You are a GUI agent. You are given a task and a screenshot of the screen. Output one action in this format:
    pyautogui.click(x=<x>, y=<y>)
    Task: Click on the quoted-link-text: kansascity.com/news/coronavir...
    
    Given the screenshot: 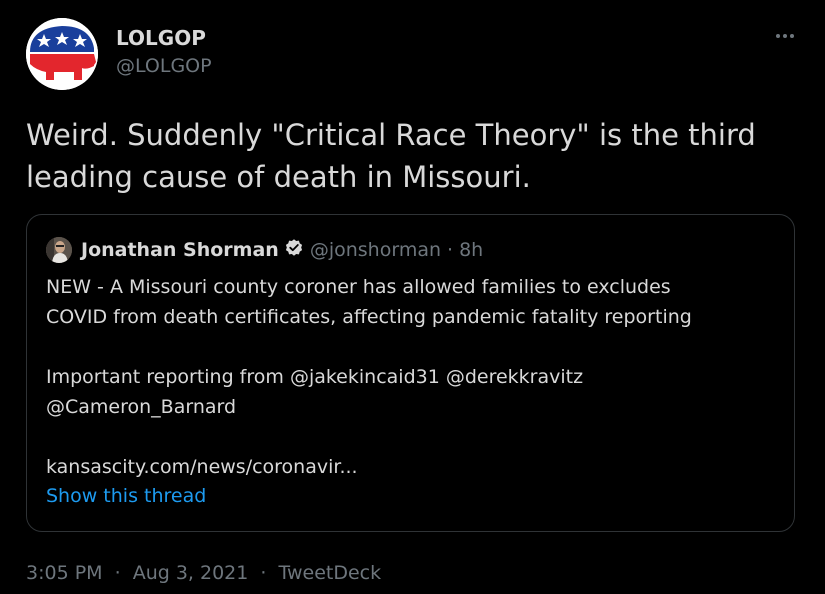 What is the action you would take?
    pyautogui.click(x=202, y=467)
    